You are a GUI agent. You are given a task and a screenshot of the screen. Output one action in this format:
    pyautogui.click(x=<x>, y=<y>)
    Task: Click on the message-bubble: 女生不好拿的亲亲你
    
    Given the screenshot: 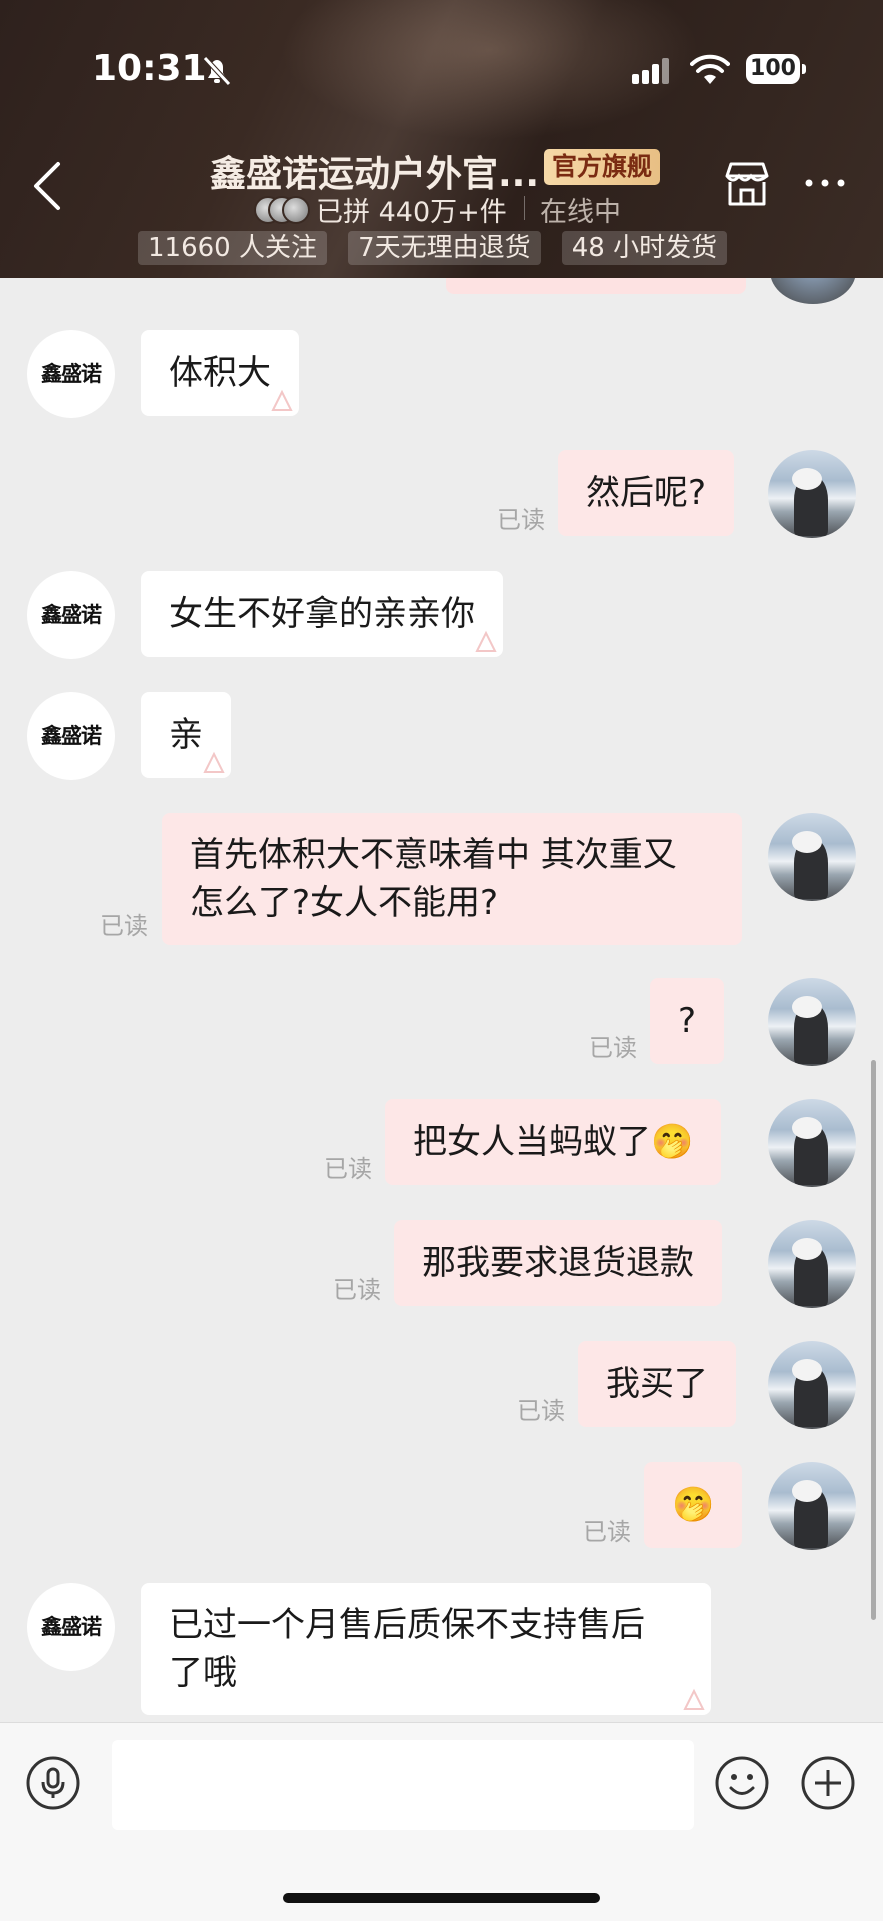 What is the action you would take?
    pyautogui.click(x=322, y=614)
    